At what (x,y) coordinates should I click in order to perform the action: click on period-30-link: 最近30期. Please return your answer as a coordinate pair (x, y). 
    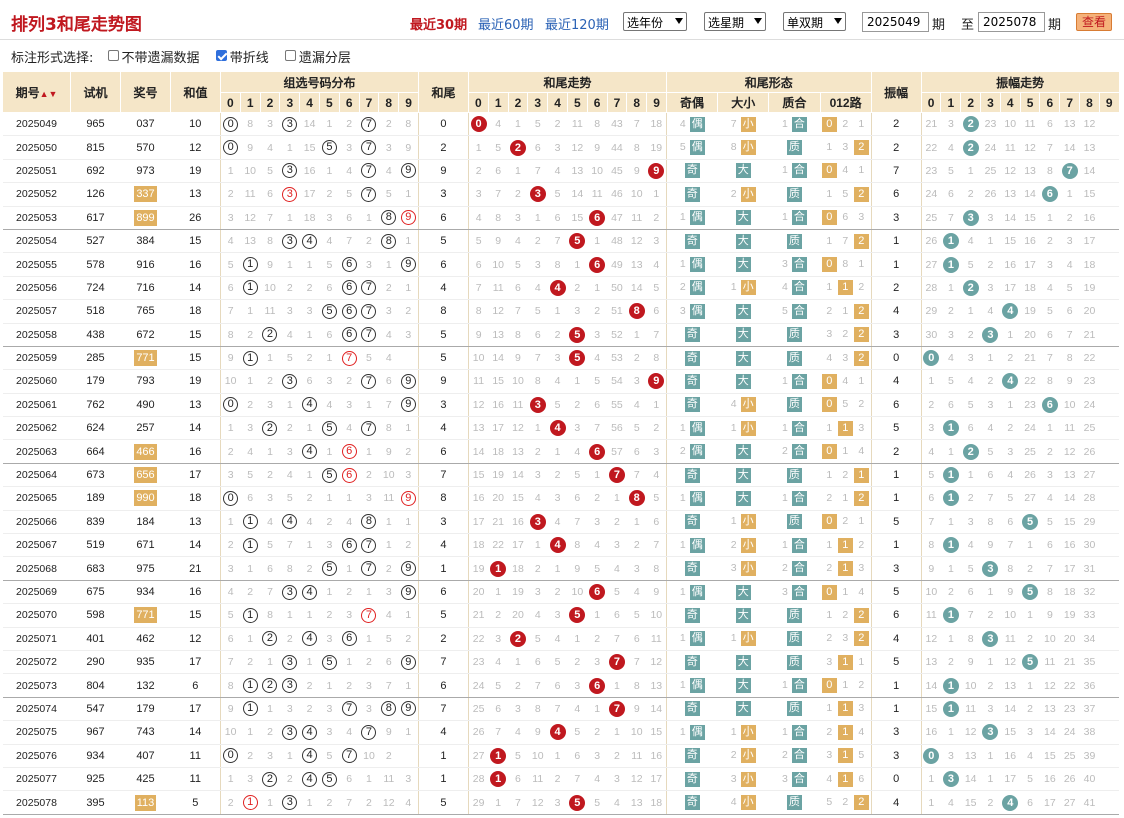
    Looking at the image, I should click on (438, 23).